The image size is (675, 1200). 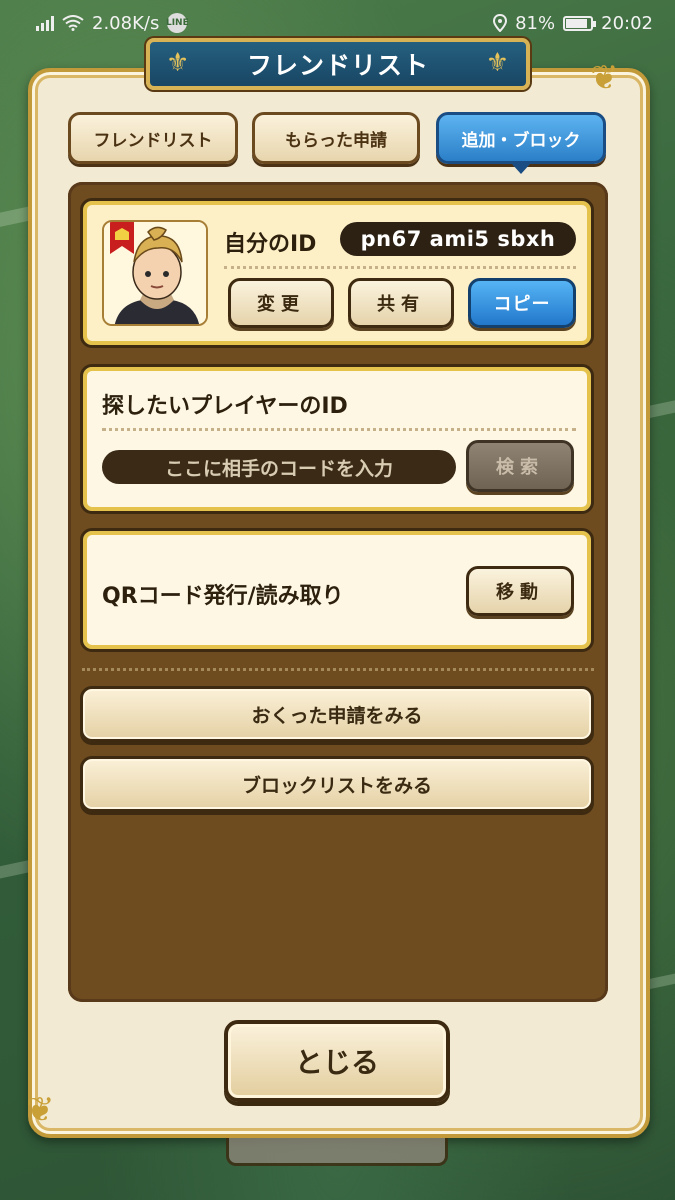 What do you see at coordinates (580, 23) in the screenshot?
I see `battery-icon` at bounding box center [580, 23].